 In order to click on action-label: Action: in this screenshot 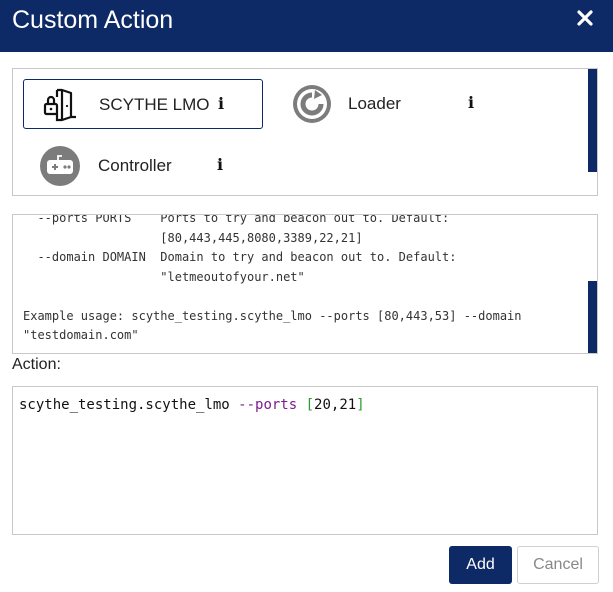, I will do `click(36, 364)`.